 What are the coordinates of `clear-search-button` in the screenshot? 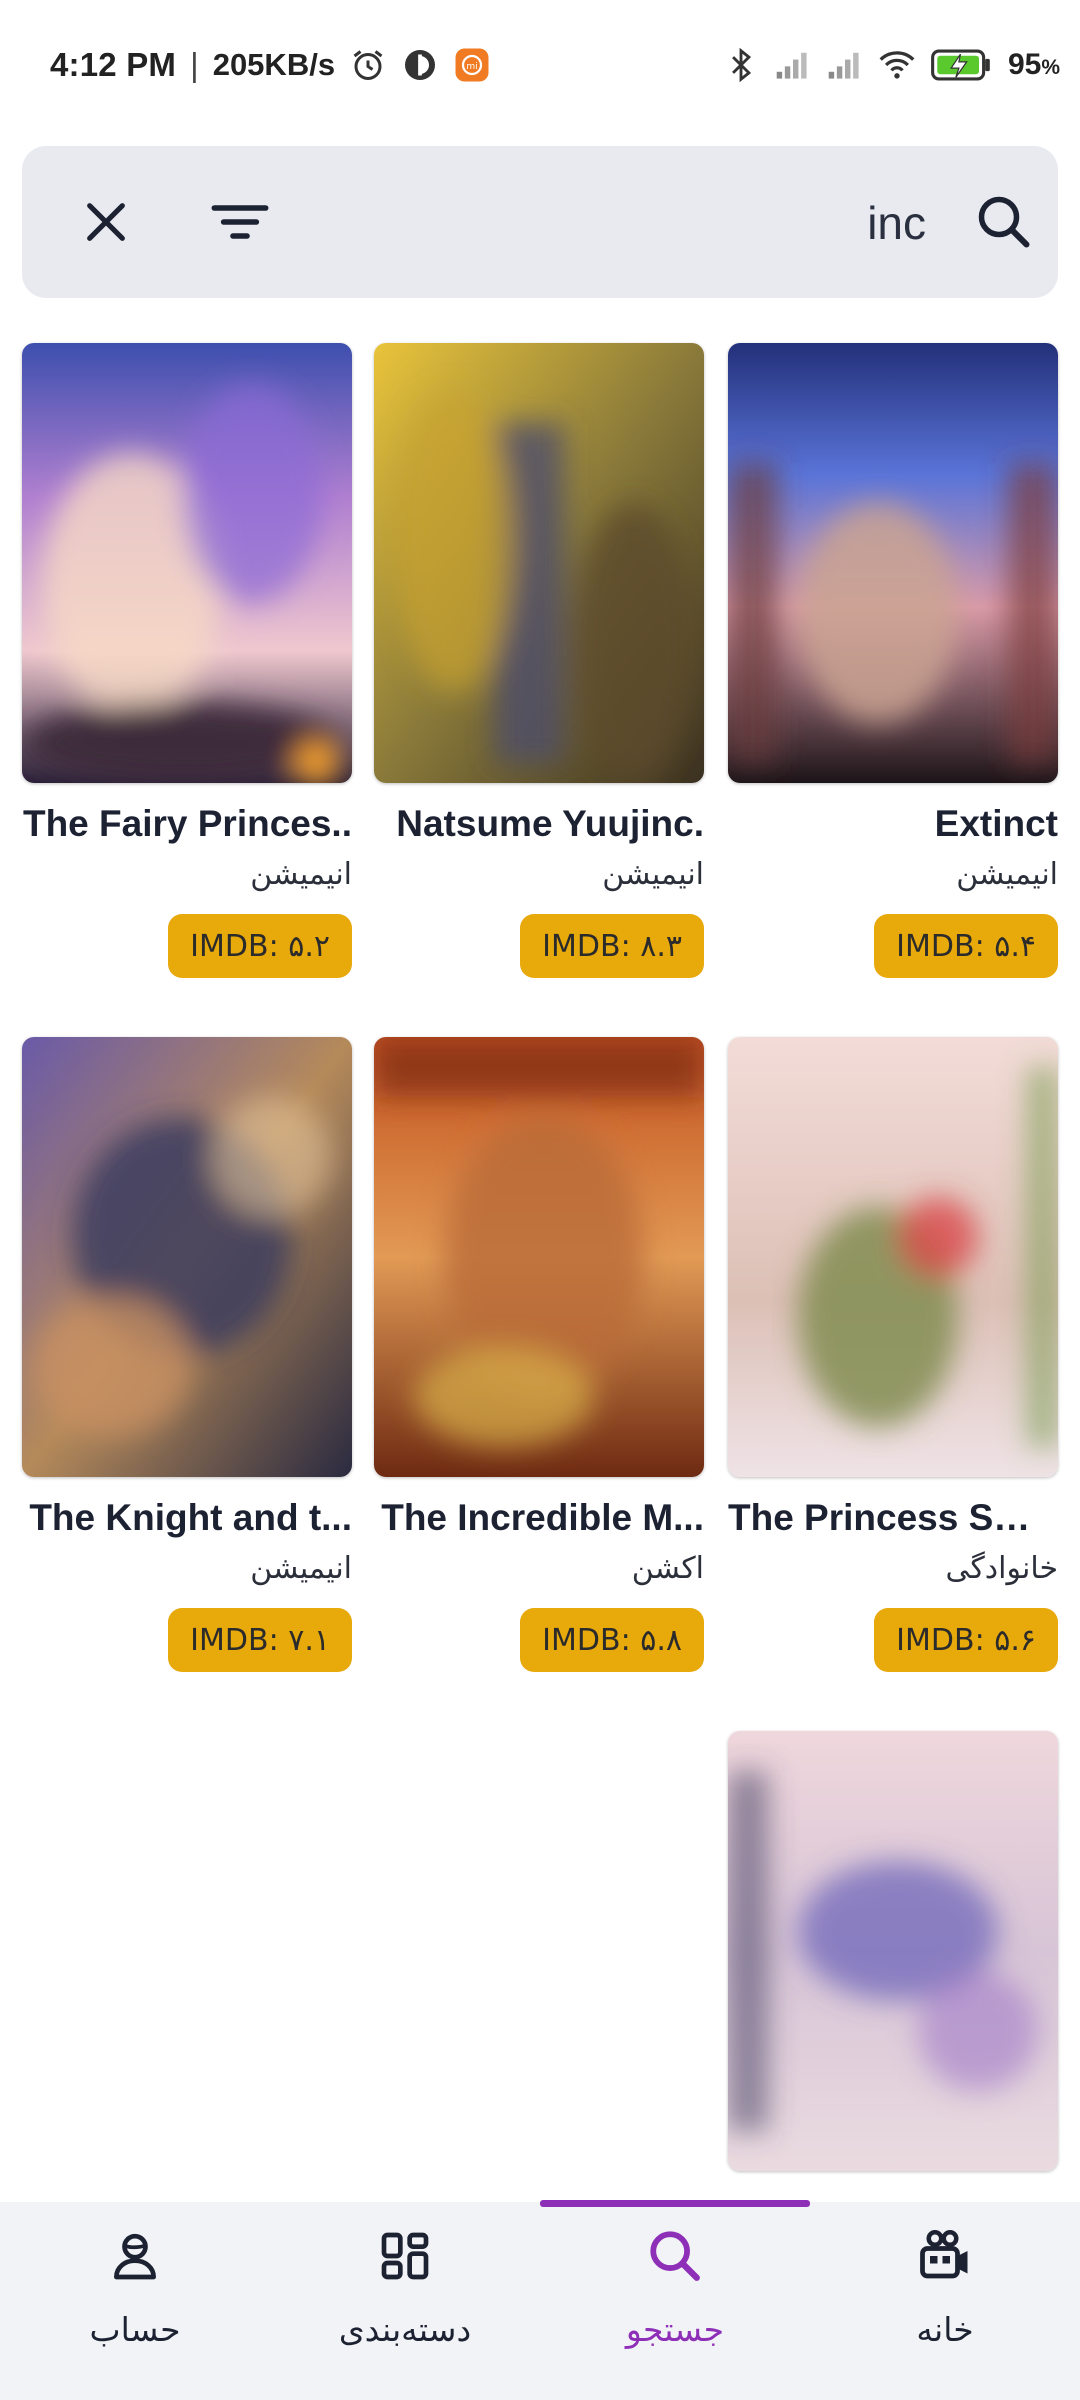 It's located at (106, 222).